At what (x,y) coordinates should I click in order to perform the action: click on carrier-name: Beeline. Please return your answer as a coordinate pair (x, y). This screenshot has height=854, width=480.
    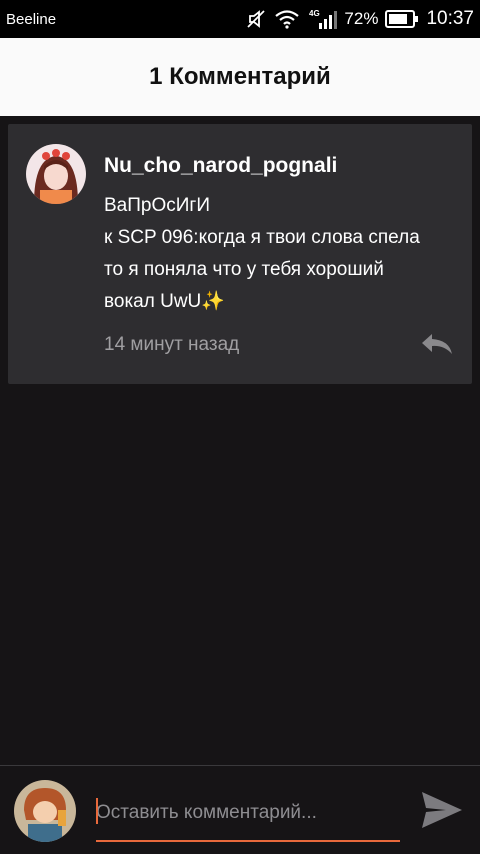
    Looking at the image, I should click on (31, 19).